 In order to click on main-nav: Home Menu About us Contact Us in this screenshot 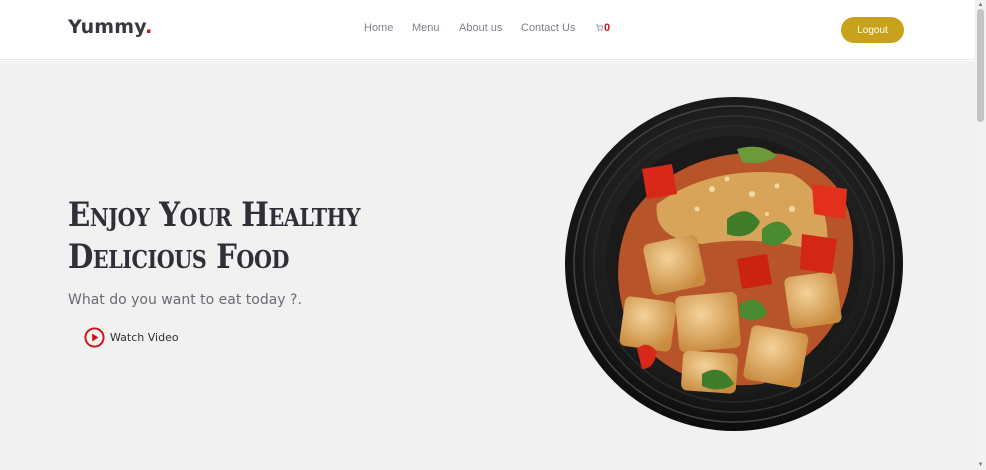, I will do `click(487, 30)`.